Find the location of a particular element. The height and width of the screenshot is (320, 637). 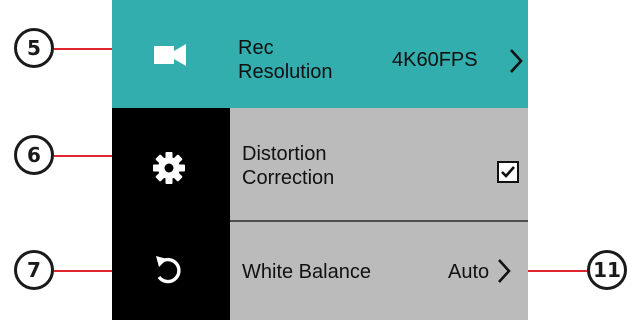

rec-resolution-label: Rec Resolution is located at coordinates (285, 60).